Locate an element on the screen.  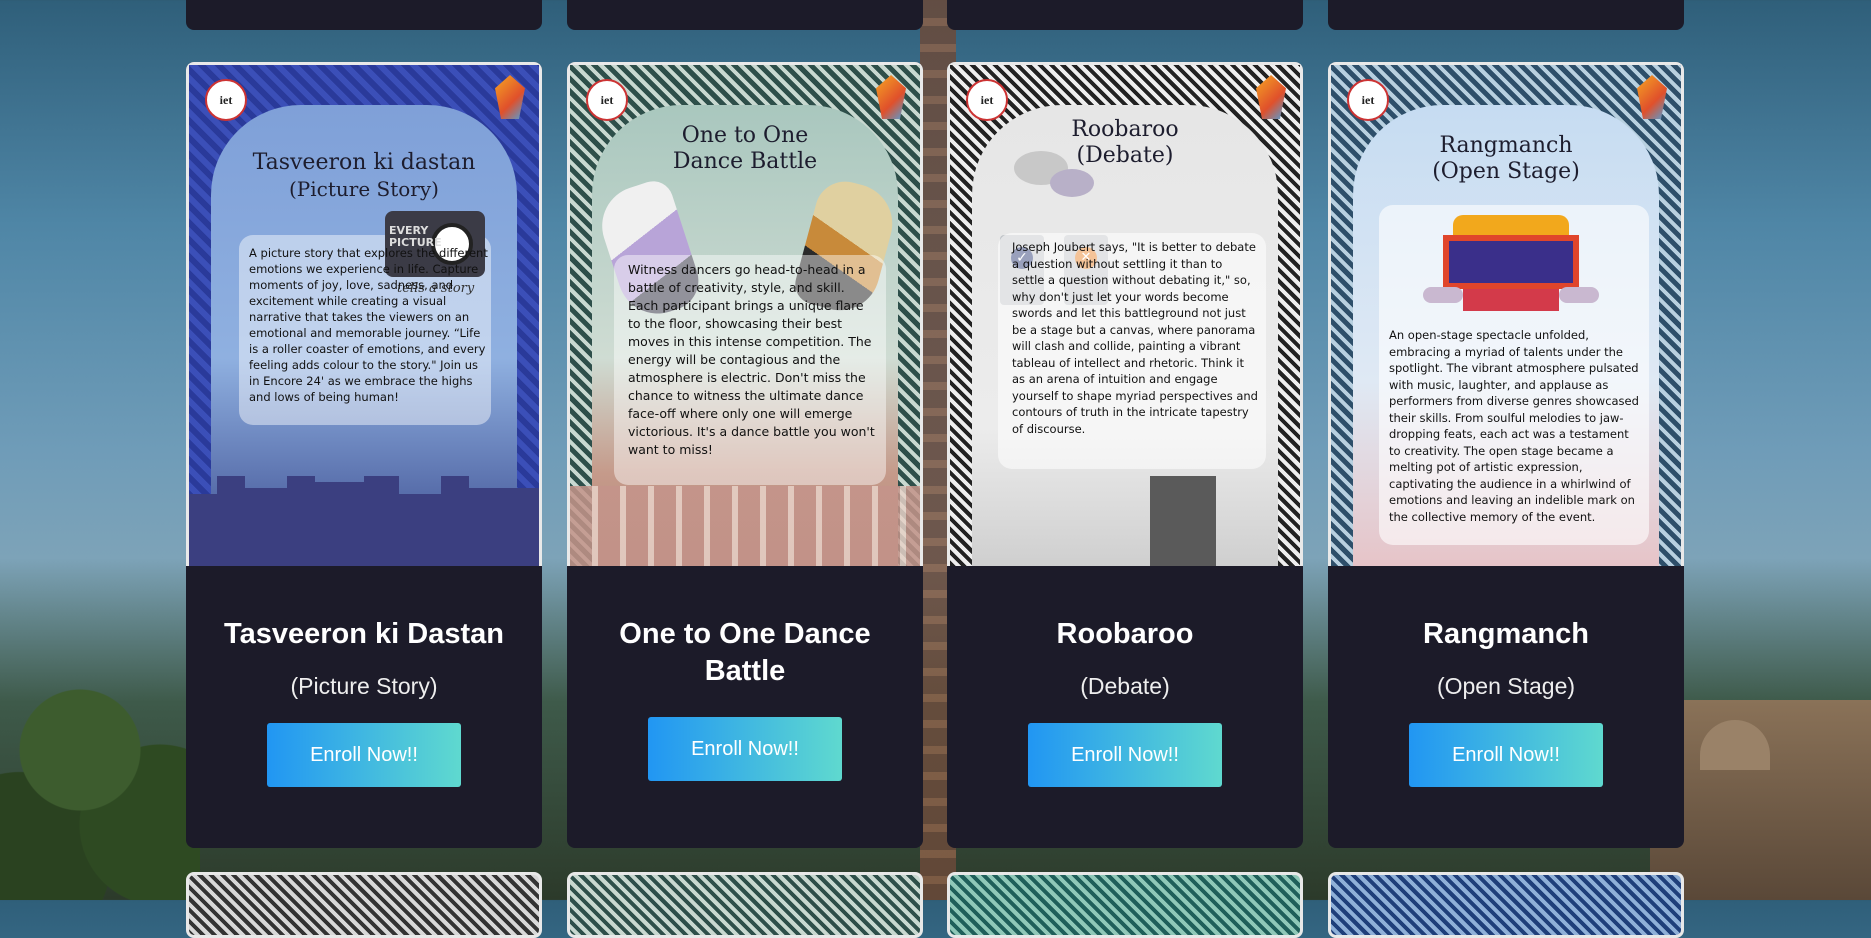
event-subtitle: (Open Stage) is located at coordinates (1506, 686).